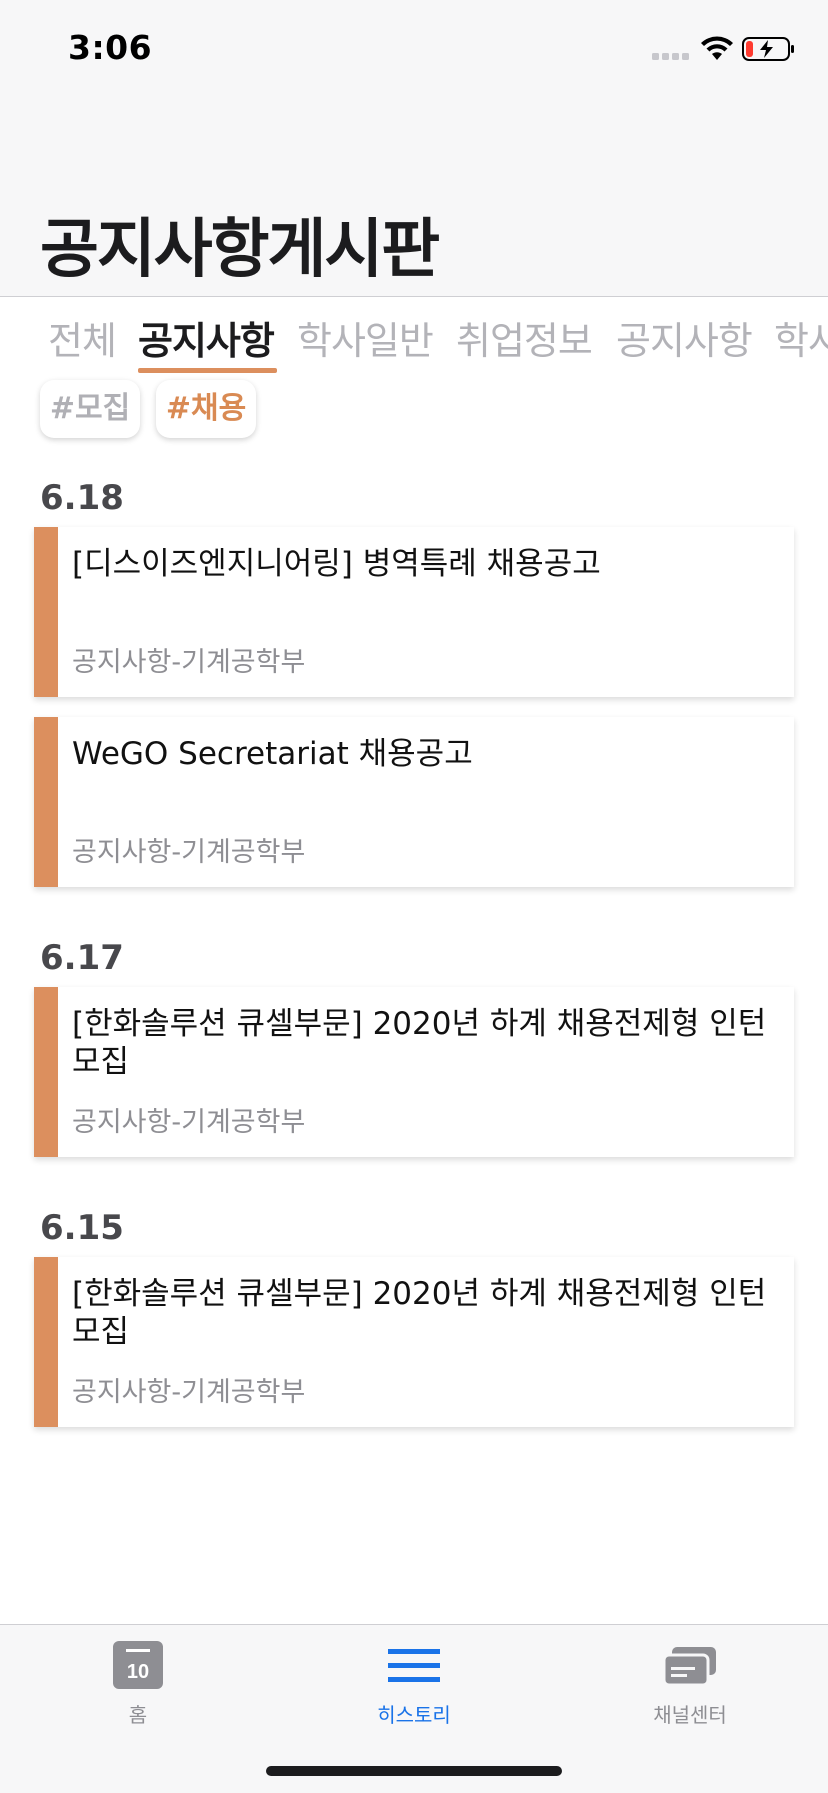 This screenshot has height=1793, width=828. I want to click on calendar-badge: 10, so click(138, 1672).